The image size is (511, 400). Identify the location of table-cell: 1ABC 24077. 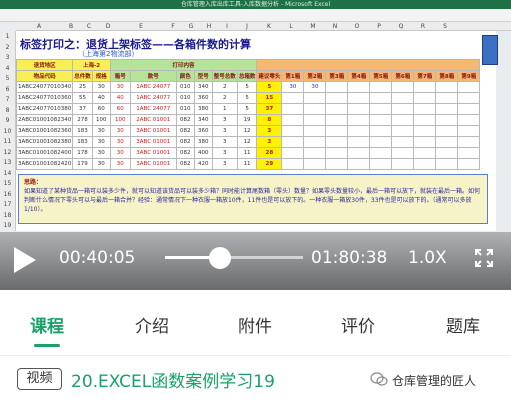
(153, 109).